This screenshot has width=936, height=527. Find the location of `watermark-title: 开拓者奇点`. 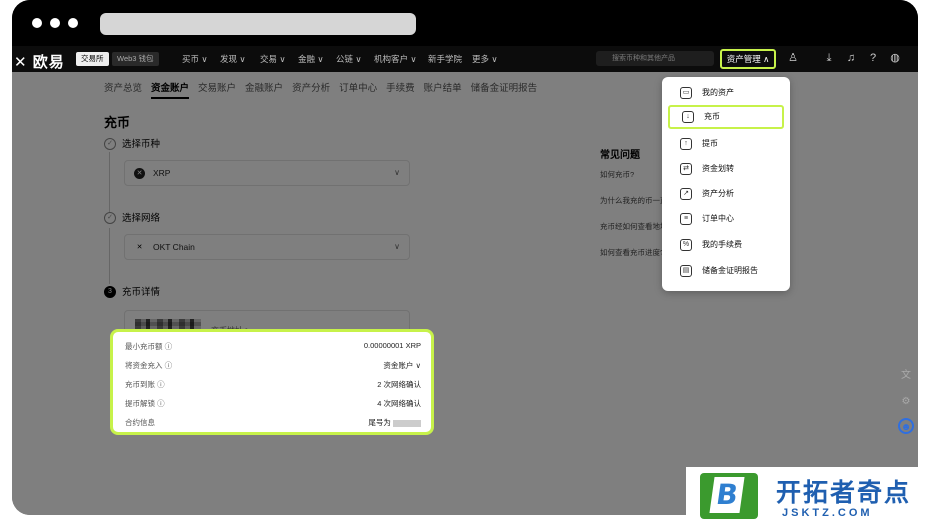

watermark-title: 开拓者奇点 is located at coordinates (844, 493).